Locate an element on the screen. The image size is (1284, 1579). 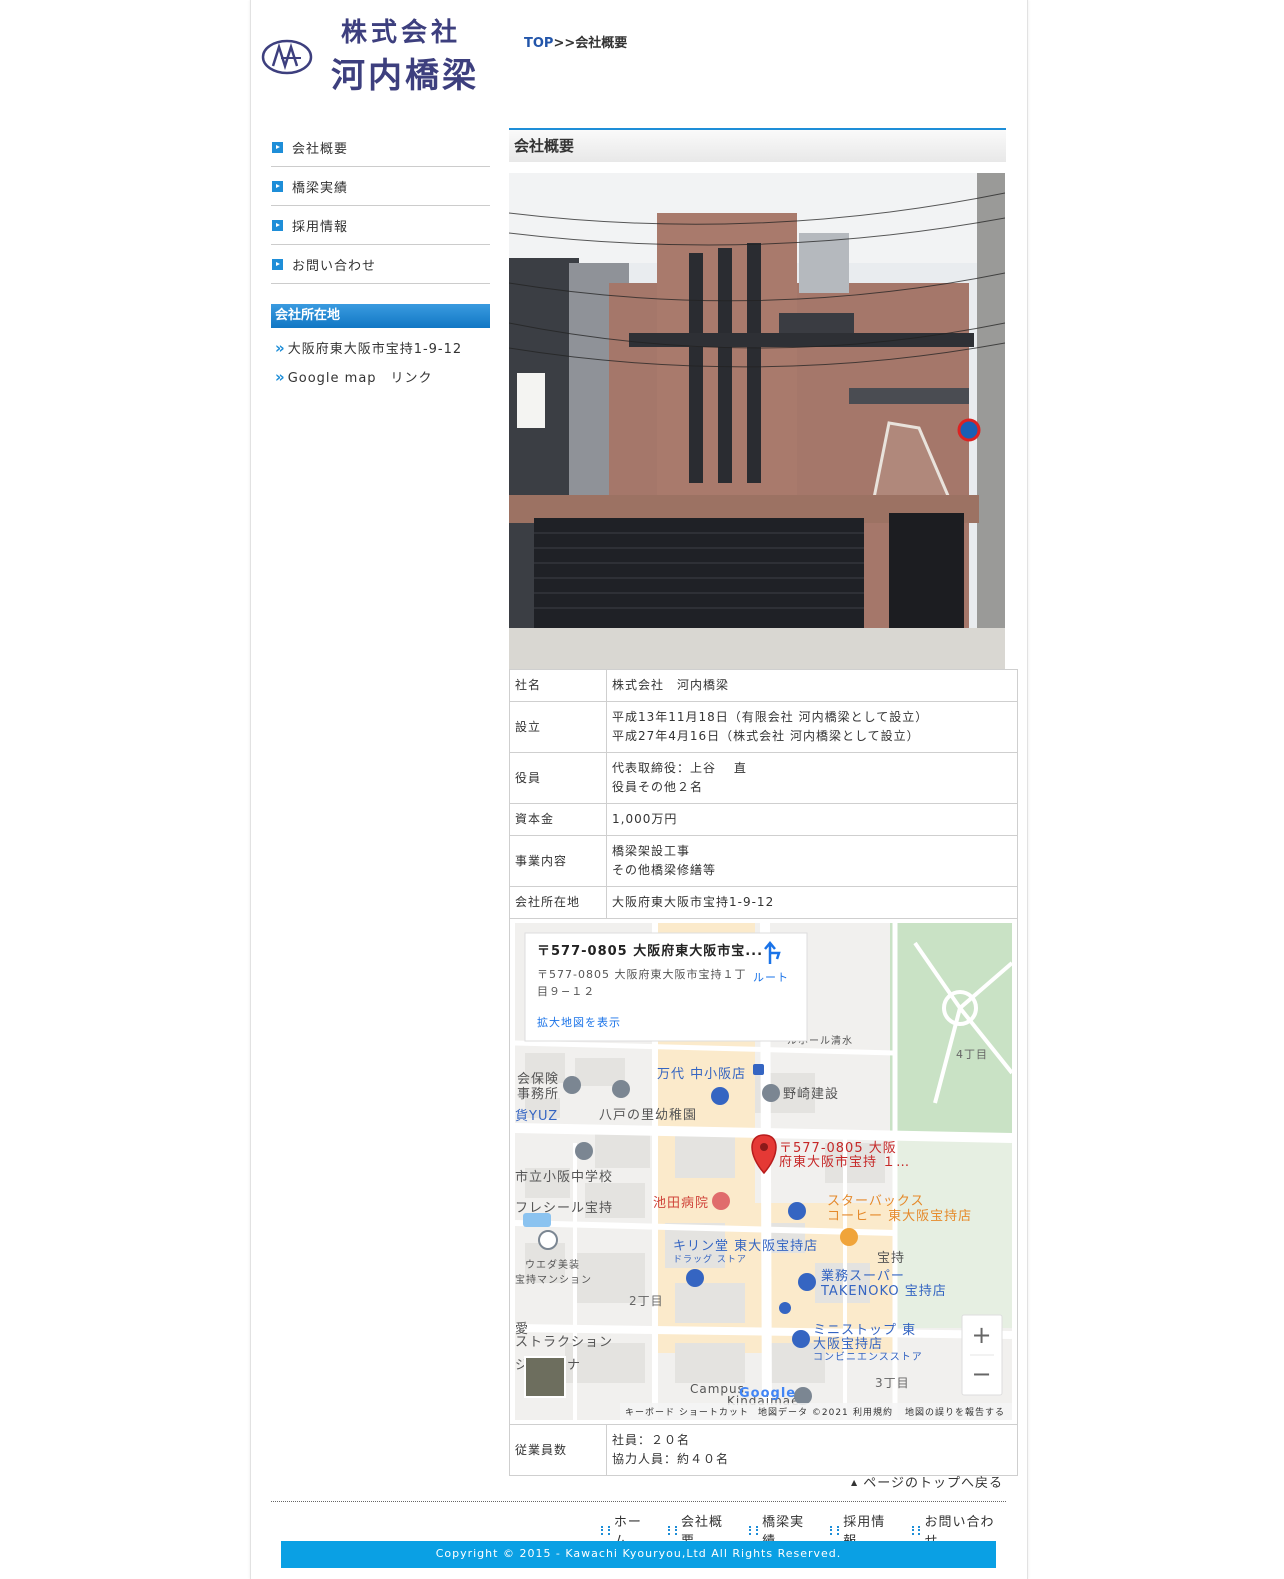
map-label-gyomu-2: TAKENOKO 宝持店 is located at coordinates (883, 1291).